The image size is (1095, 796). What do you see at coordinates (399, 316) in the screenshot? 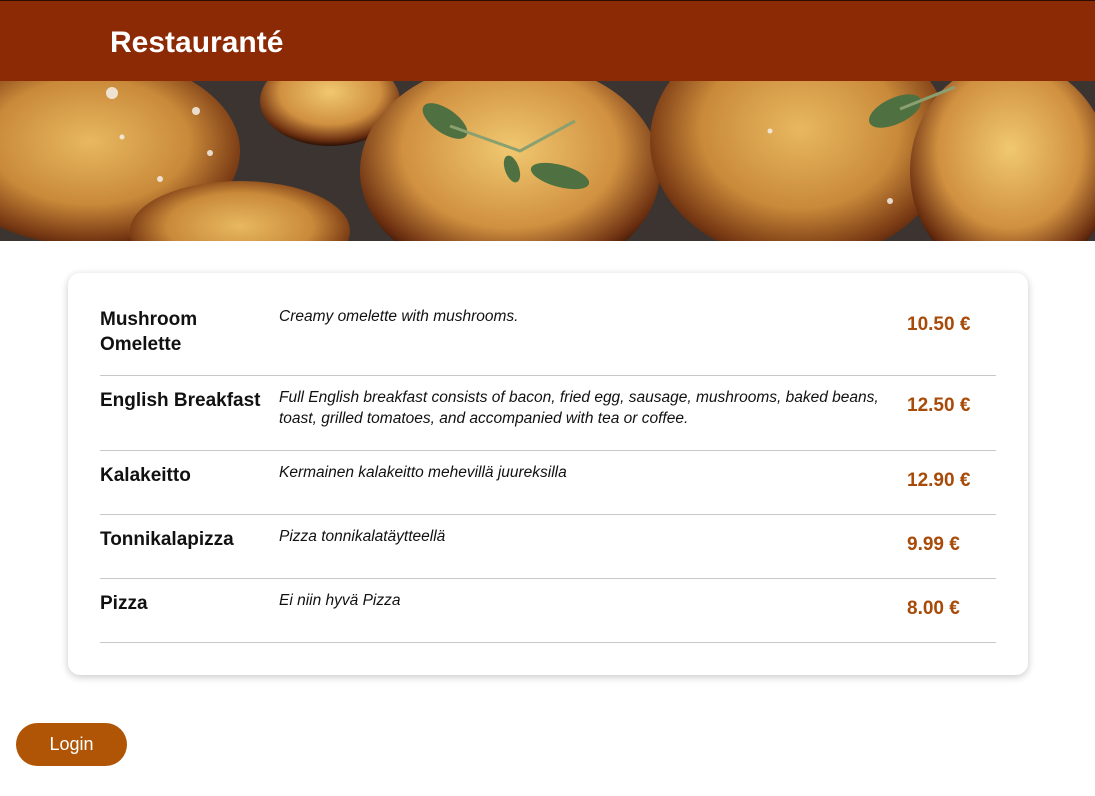
I see `menu-item-description: Creamy omelette with mushrooms.` at bounding box center [399, 316].